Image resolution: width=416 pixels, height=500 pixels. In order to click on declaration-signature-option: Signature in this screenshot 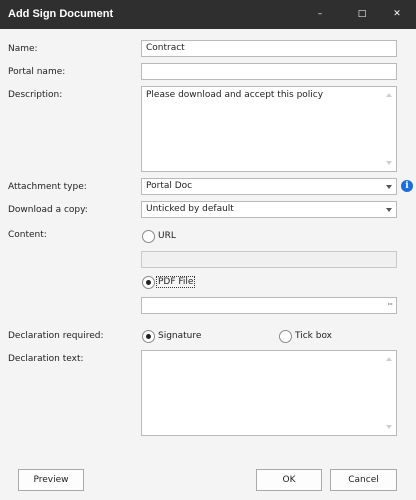, I will do `click(179, 336)`.